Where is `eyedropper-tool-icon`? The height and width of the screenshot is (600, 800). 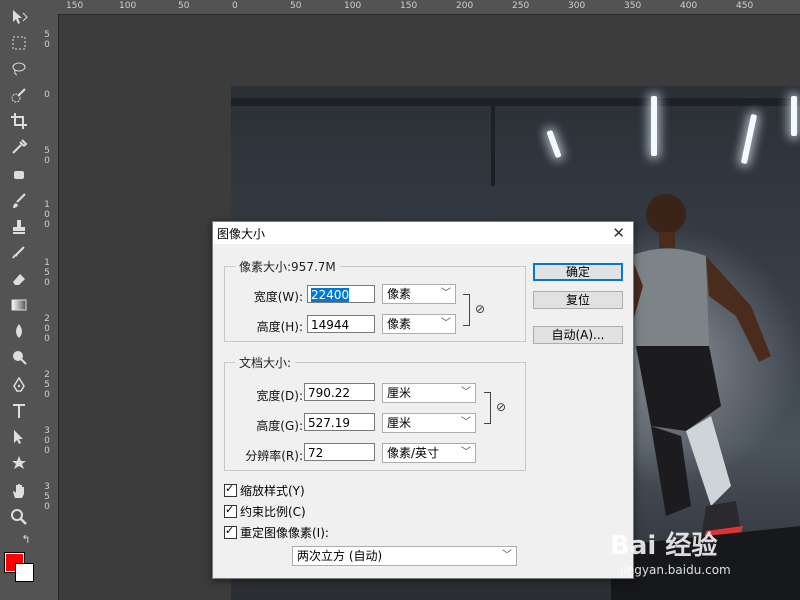 eyedropper-tool-icon is located at coordinates (19, 147).